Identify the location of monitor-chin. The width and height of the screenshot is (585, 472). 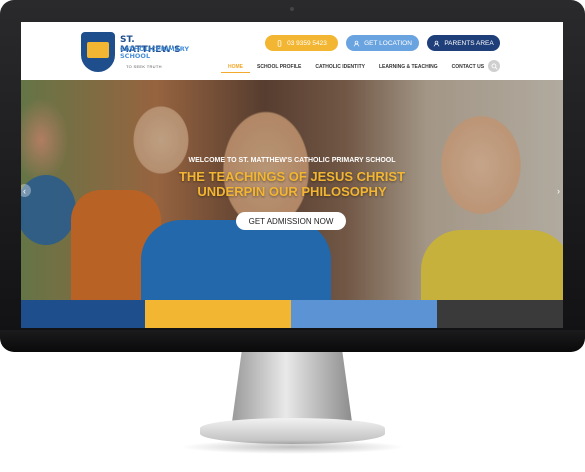
(292, 341).